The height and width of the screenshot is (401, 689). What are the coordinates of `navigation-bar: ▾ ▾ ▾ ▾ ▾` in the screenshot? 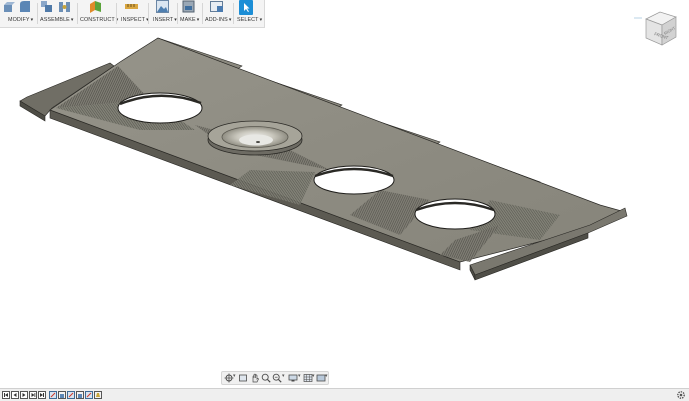 It's located at (275, 378).